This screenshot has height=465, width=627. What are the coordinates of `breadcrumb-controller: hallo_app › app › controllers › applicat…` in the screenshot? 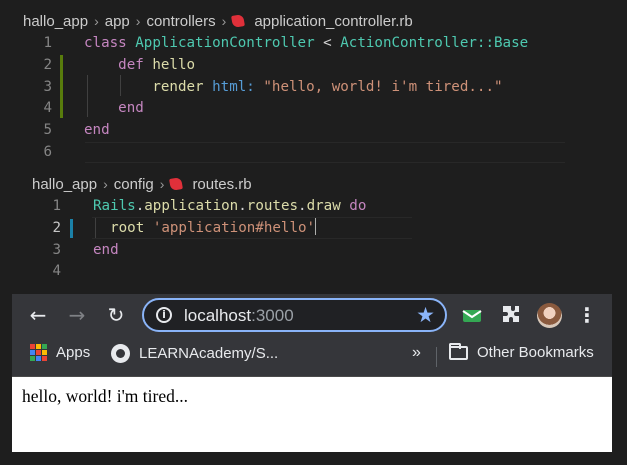 It's located at (218, 21).